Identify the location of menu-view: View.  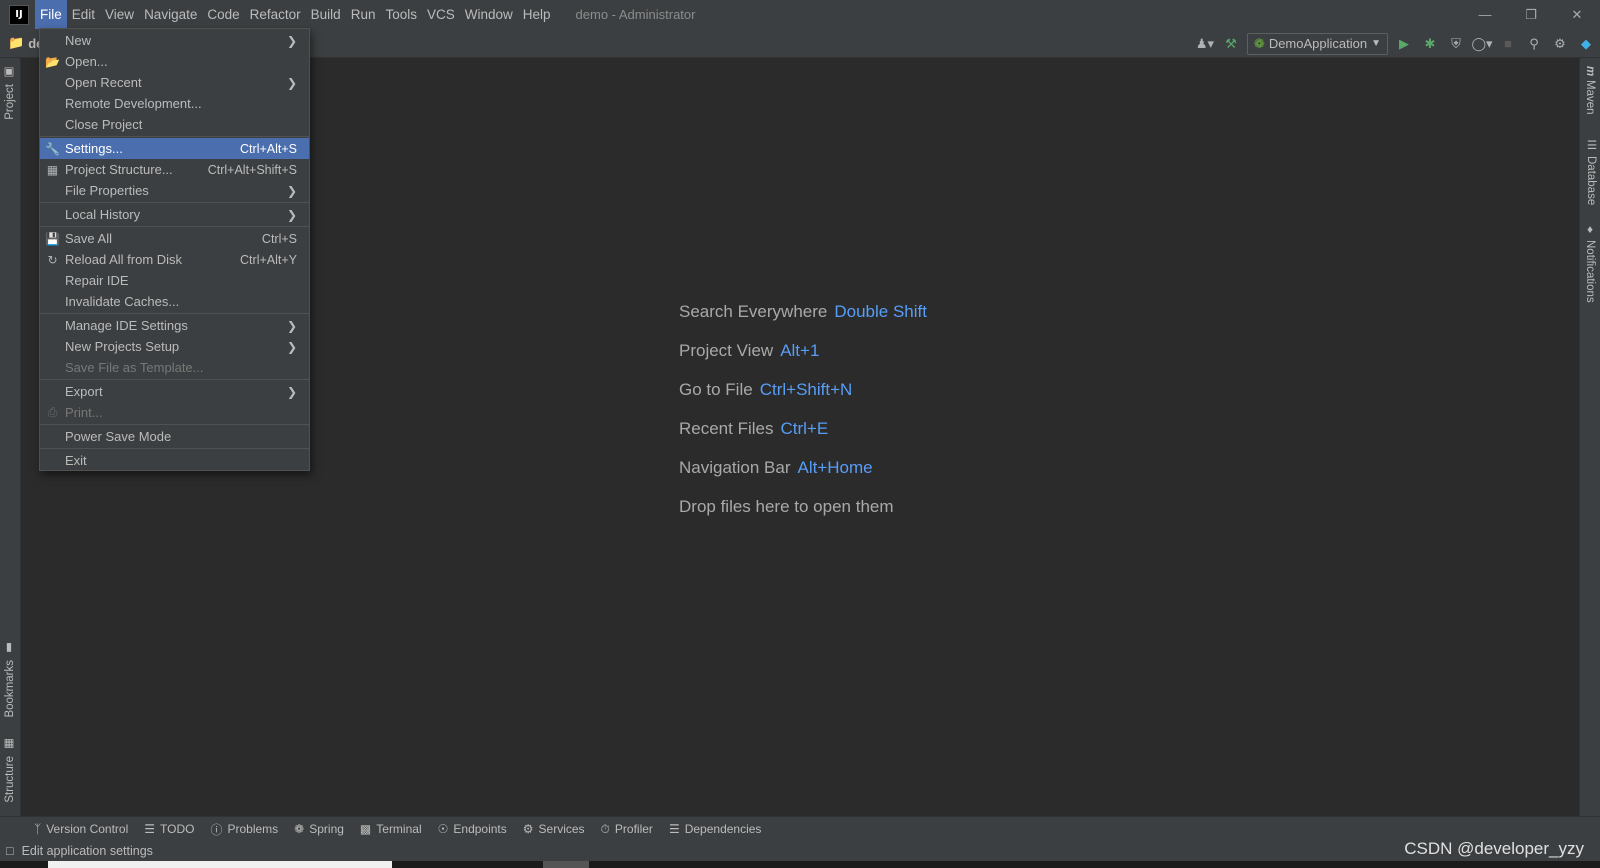
(119, 14).